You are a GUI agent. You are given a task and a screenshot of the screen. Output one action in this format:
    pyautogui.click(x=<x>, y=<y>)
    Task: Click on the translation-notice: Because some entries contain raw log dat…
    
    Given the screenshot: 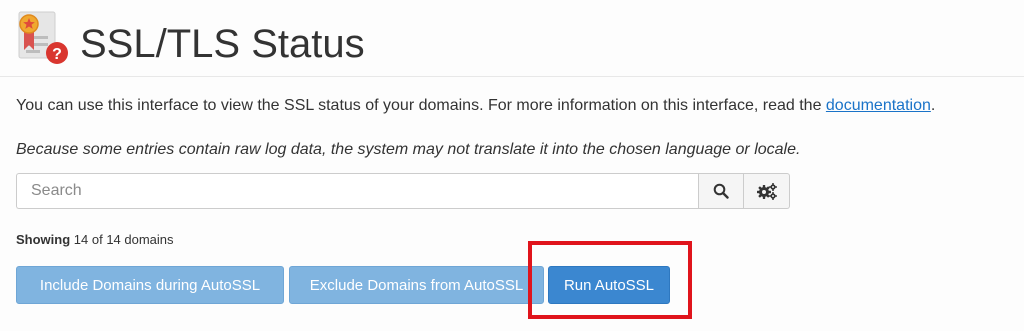 What is the action you would take?
    pyautogui.click(x=408, y=149)
    